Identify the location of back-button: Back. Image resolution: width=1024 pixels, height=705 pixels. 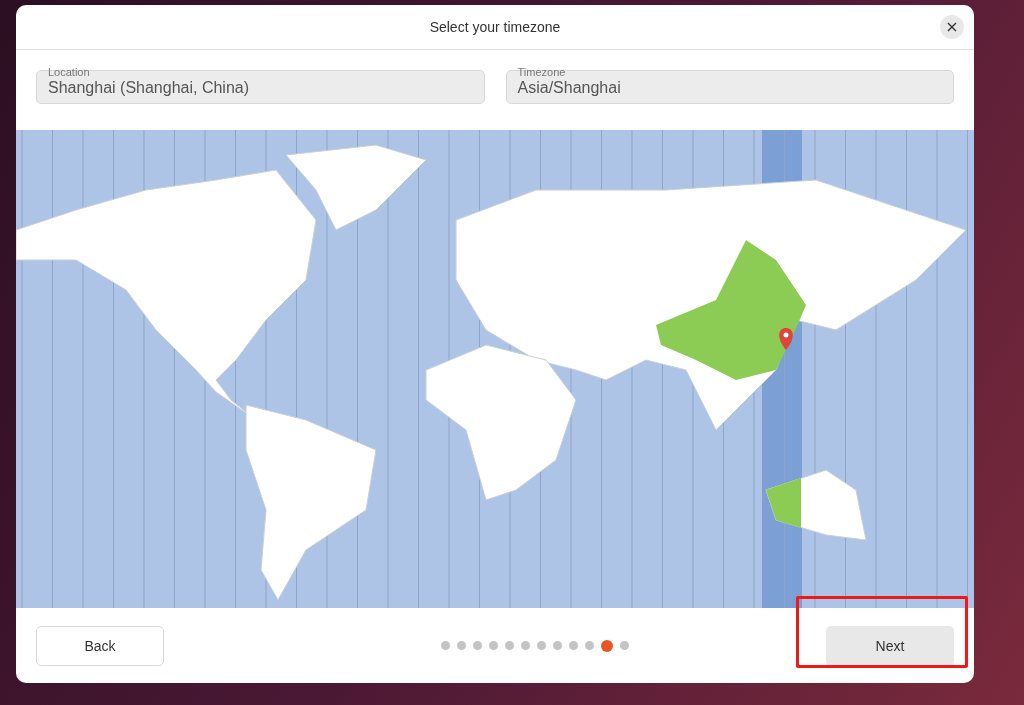
(100, 645).